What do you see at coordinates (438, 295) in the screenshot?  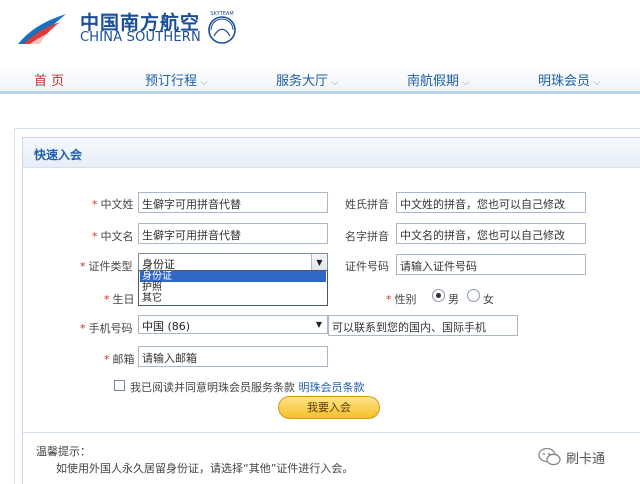 I see `gender-male-radio` at bounding box center [438, 295].